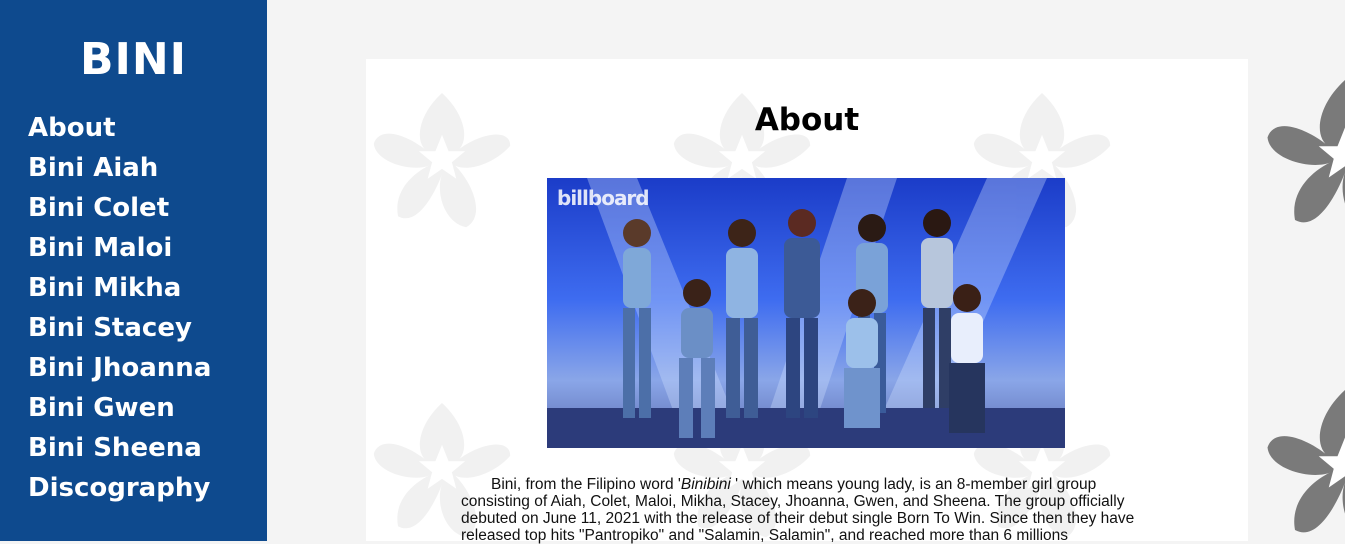  I want to click on nav-item-about: About, so click(119, 128).